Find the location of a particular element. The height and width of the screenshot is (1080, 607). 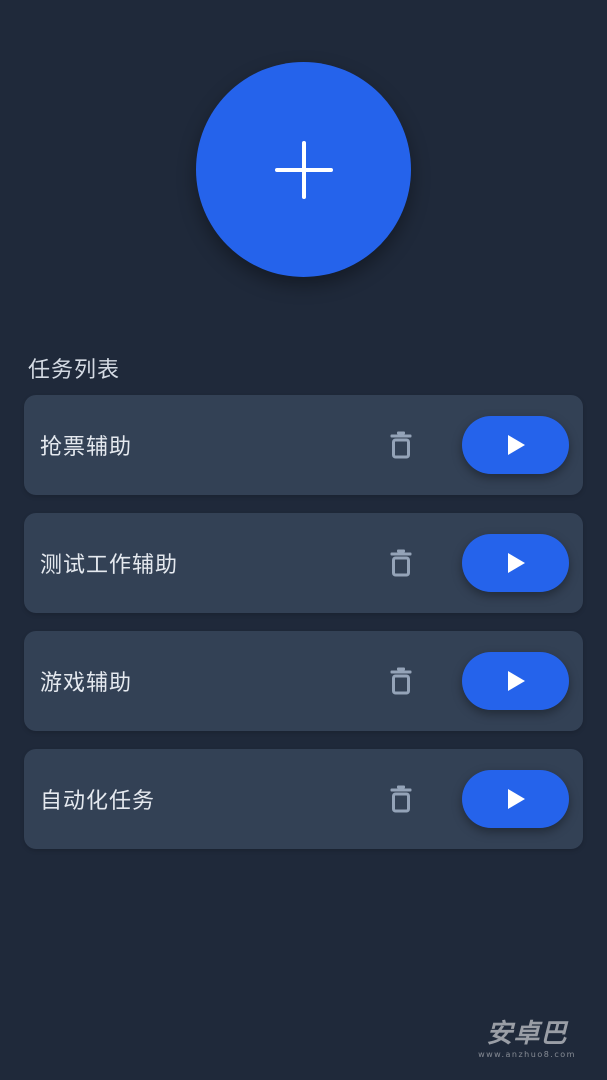

task-name: 游戏辅助 is located at coordinates (86, 683).